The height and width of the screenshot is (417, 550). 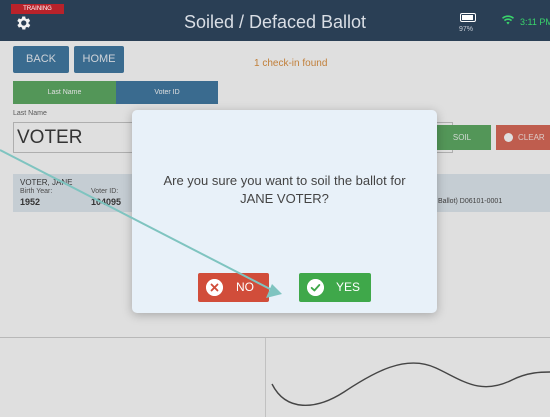 What do you see at coordinates (315, 287) in the screenshot?
I see `check-icon` at bounding box center [315, 287].